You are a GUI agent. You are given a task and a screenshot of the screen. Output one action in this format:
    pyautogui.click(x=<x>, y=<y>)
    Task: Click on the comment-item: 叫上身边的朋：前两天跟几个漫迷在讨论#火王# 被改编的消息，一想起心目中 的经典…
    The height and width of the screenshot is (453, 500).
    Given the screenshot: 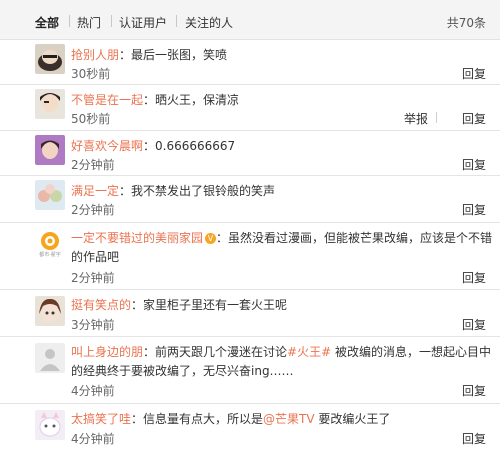 What is the action you would take?
    pyautogui.click(x=250, y=370)
    